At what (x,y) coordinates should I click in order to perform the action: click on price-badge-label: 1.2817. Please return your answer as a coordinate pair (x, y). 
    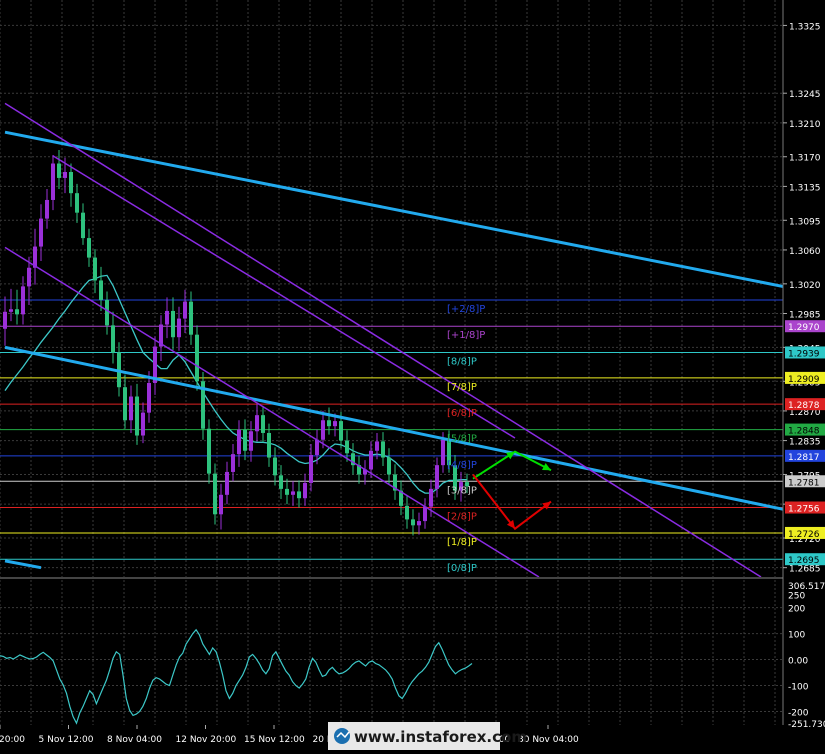
    Looking at the image, I should click on (804, 458).